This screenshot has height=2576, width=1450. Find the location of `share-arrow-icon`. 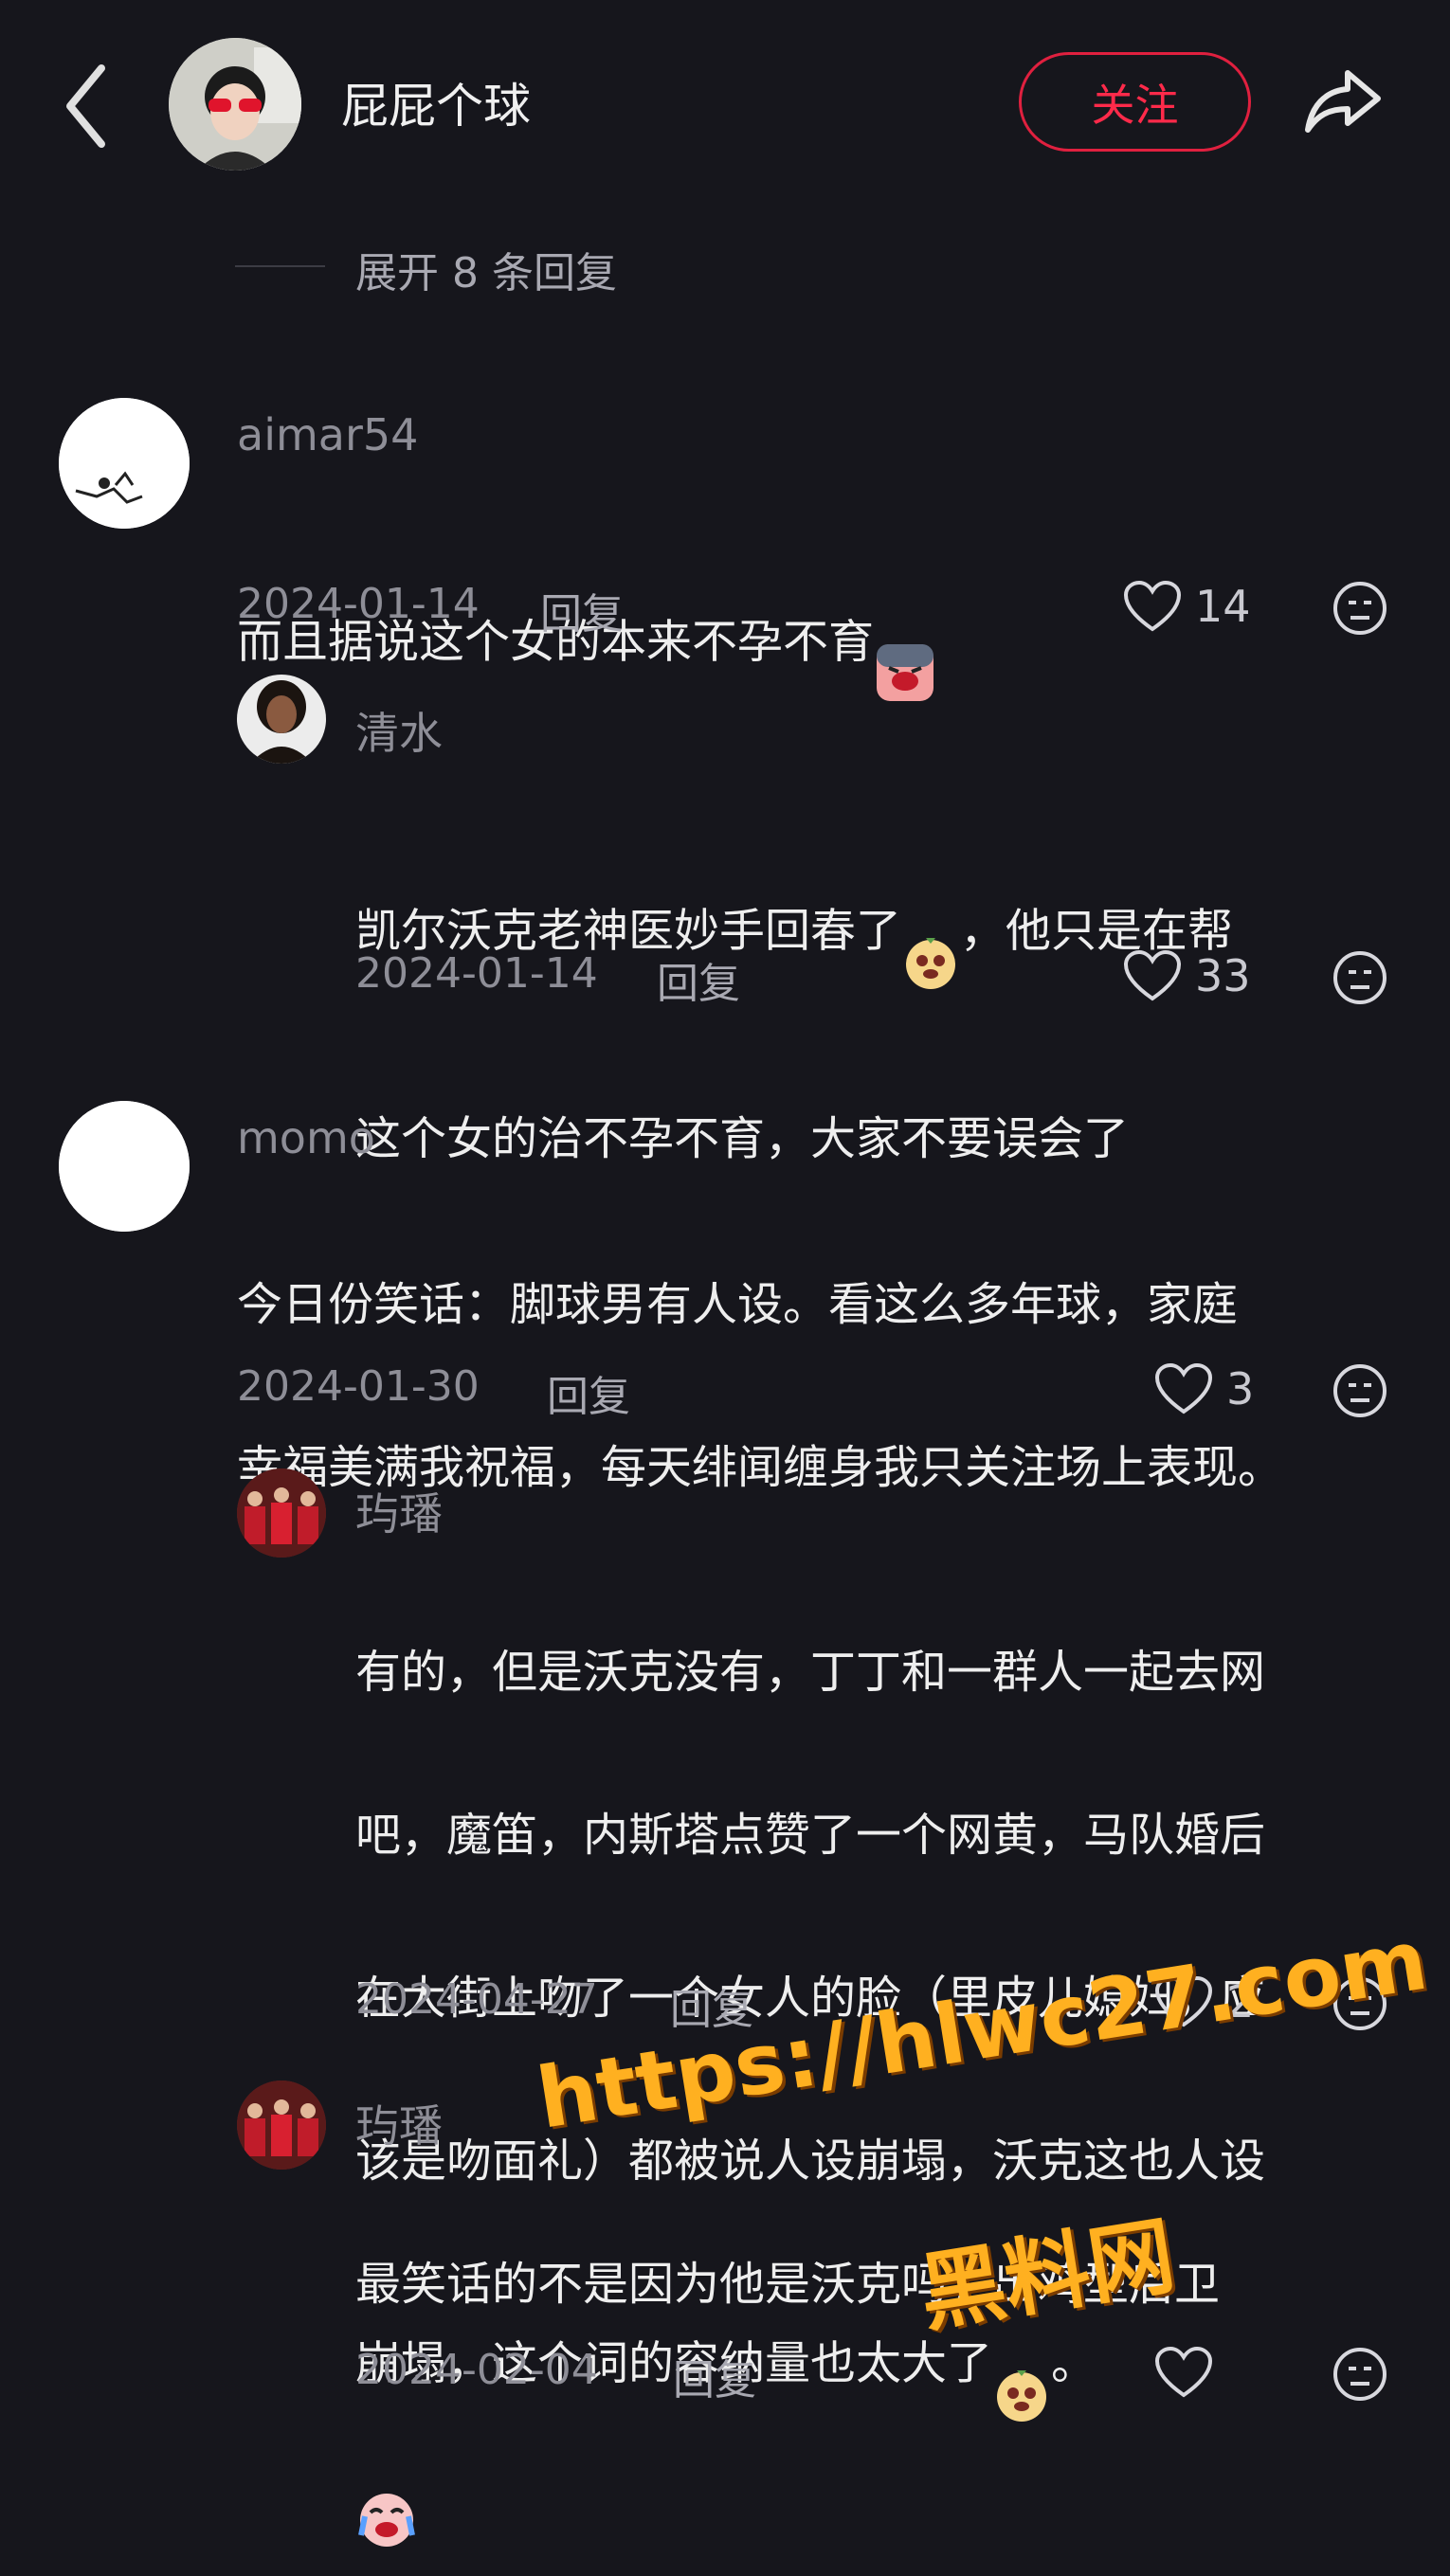

share-arrow-icon is located at coordinates (1343, 101).